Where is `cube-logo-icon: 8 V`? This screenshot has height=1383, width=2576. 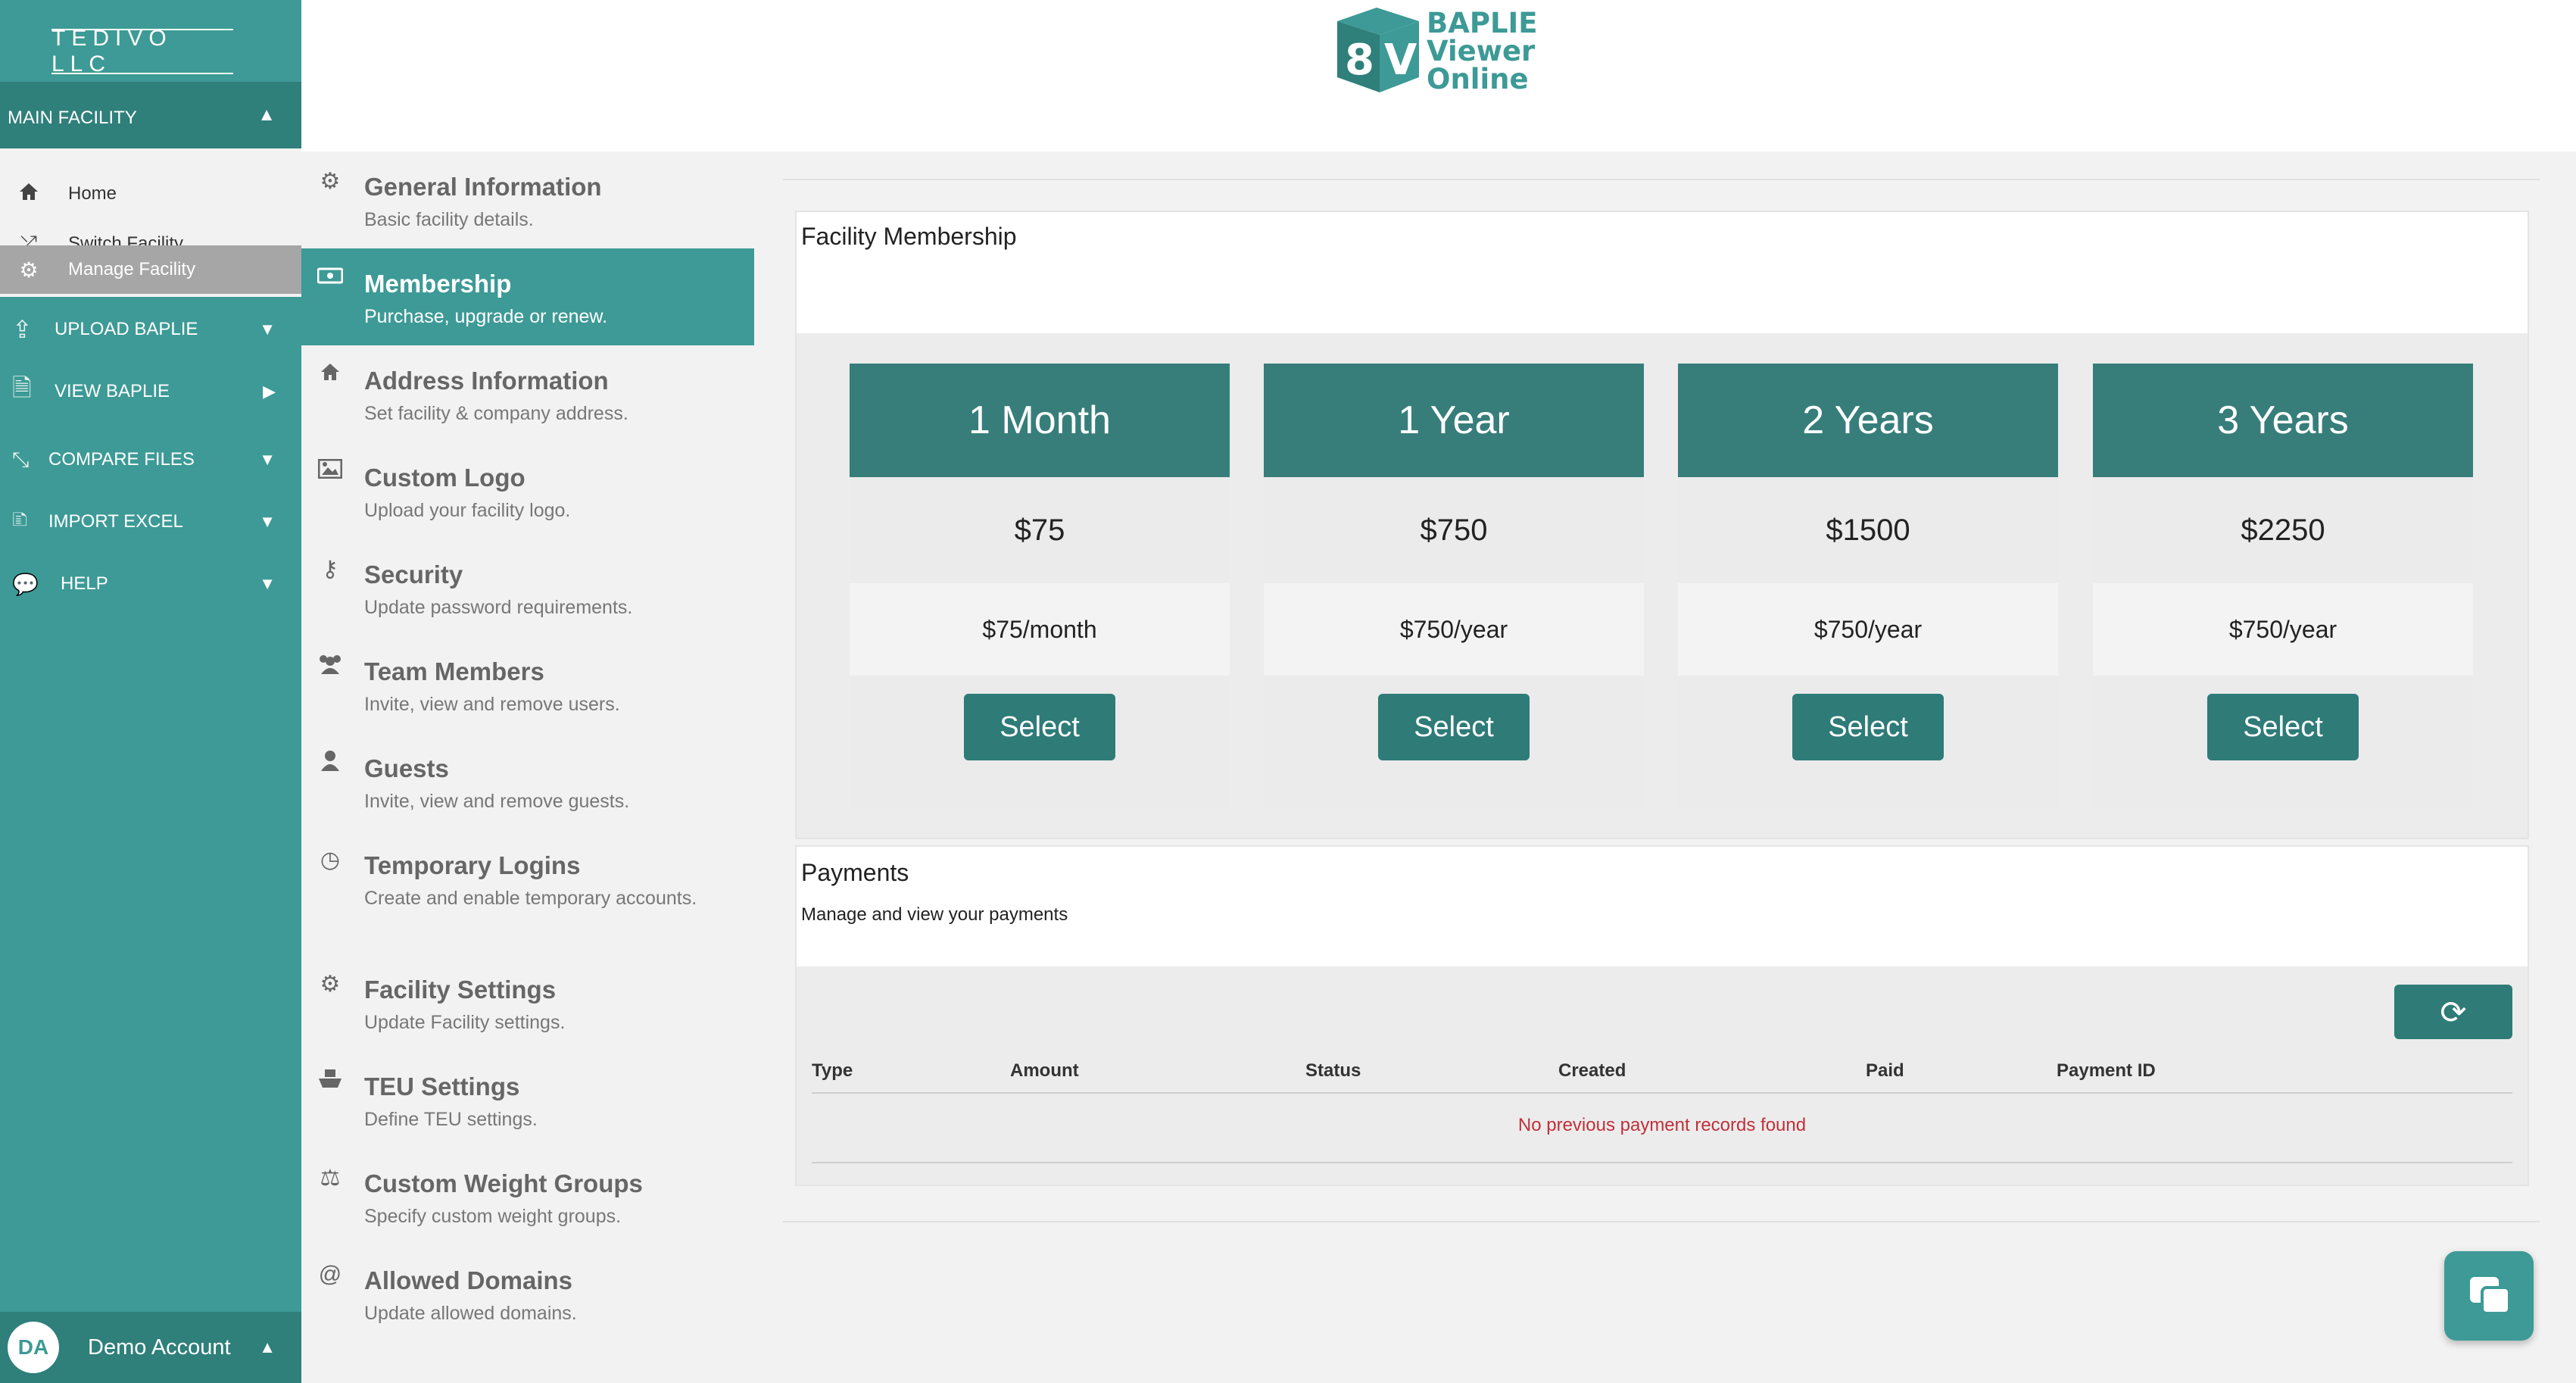 cube-logo-icon: 8 V is located at coordinates (1378, 50).